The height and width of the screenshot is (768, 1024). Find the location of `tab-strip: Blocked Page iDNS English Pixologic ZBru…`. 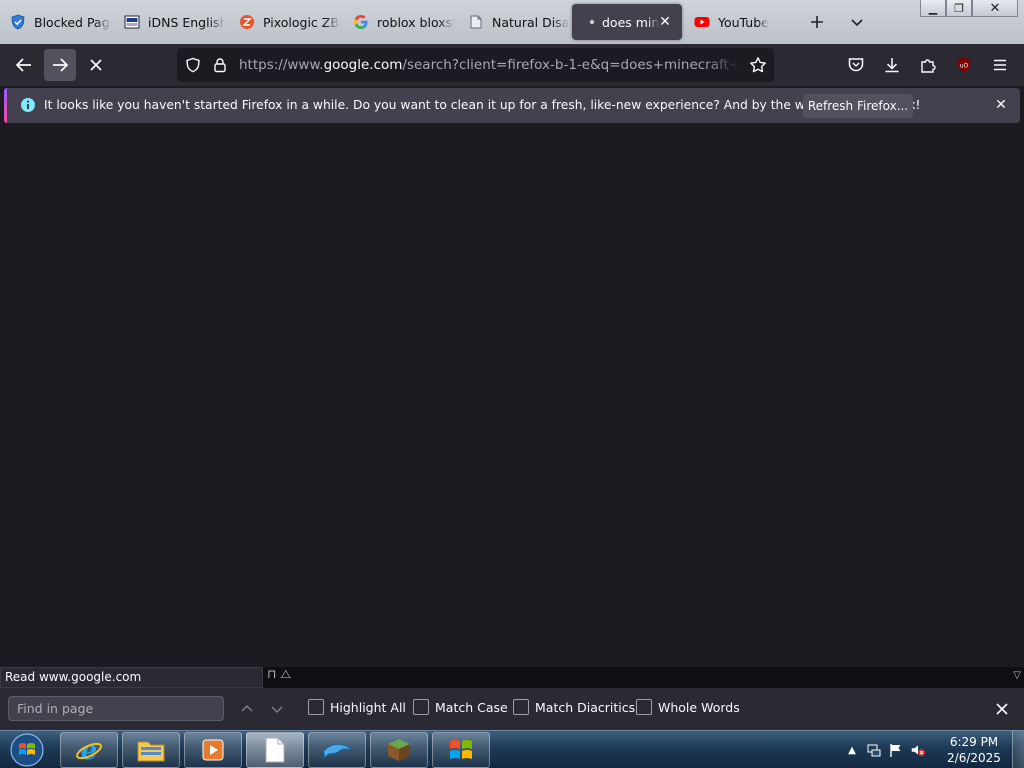

tab-strip: Blocked Page iDNS English Pixologic ZBru… is located at coordinates (512, 22).